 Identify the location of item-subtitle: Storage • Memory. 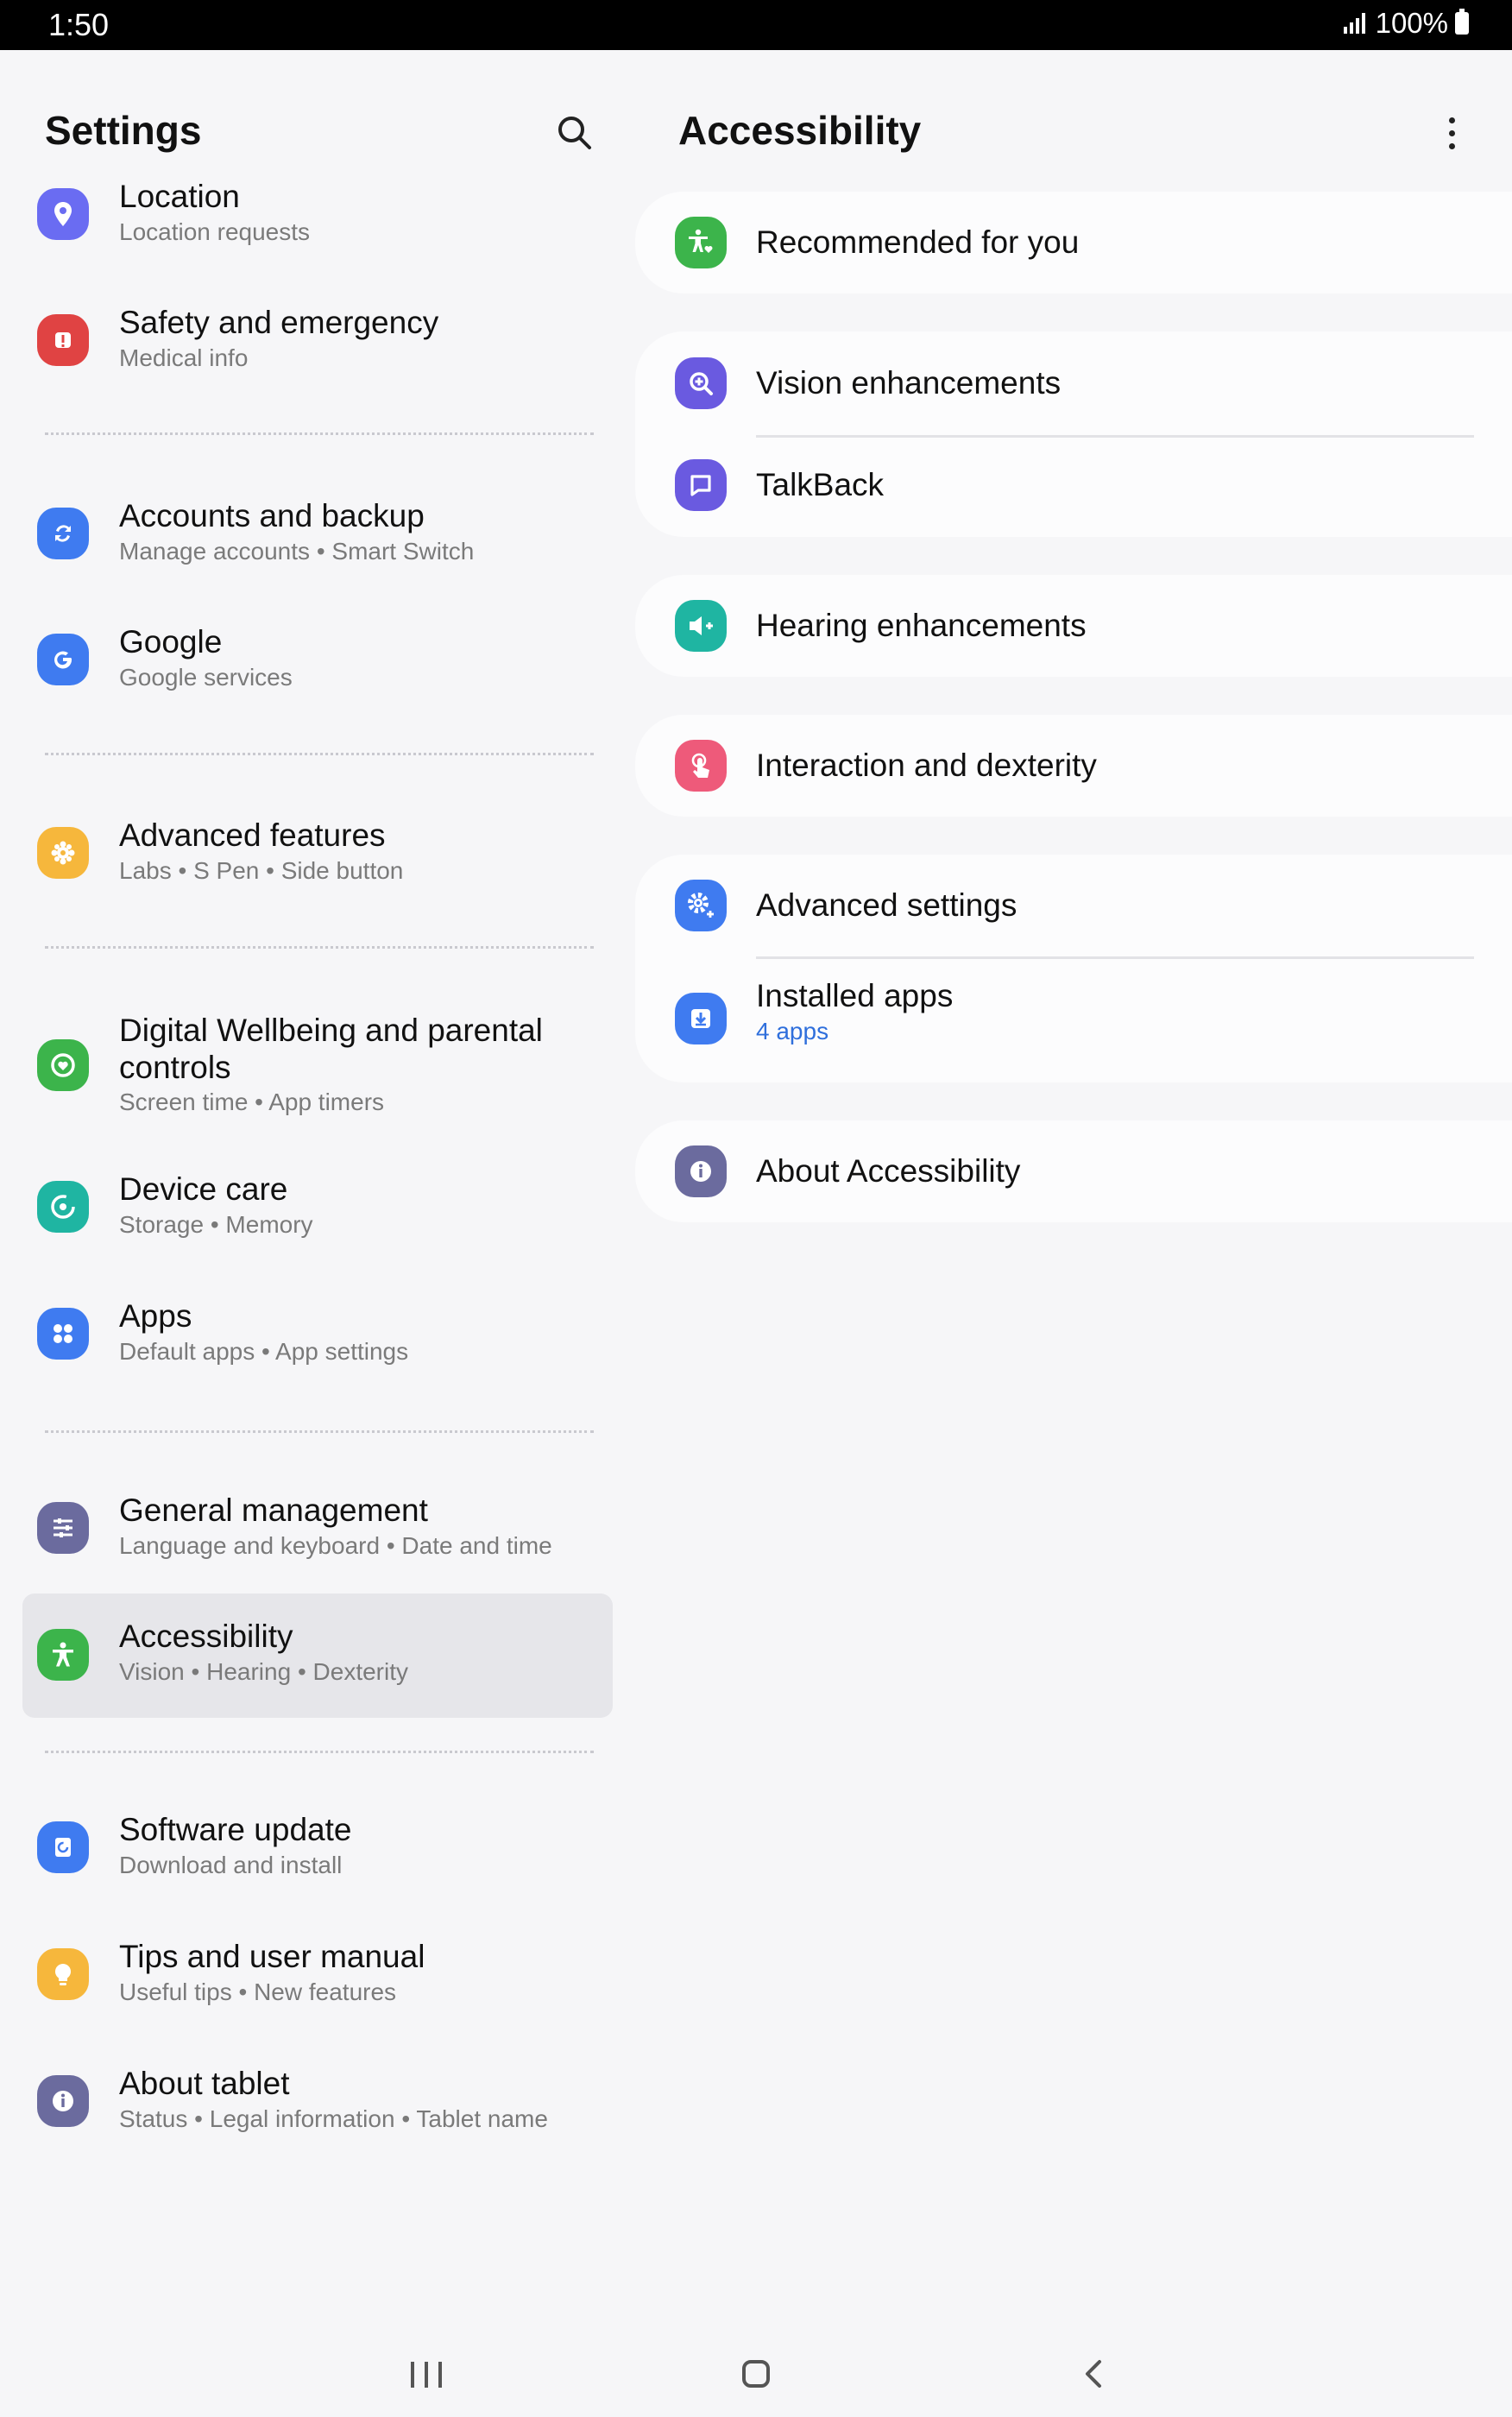
(216, 1224).